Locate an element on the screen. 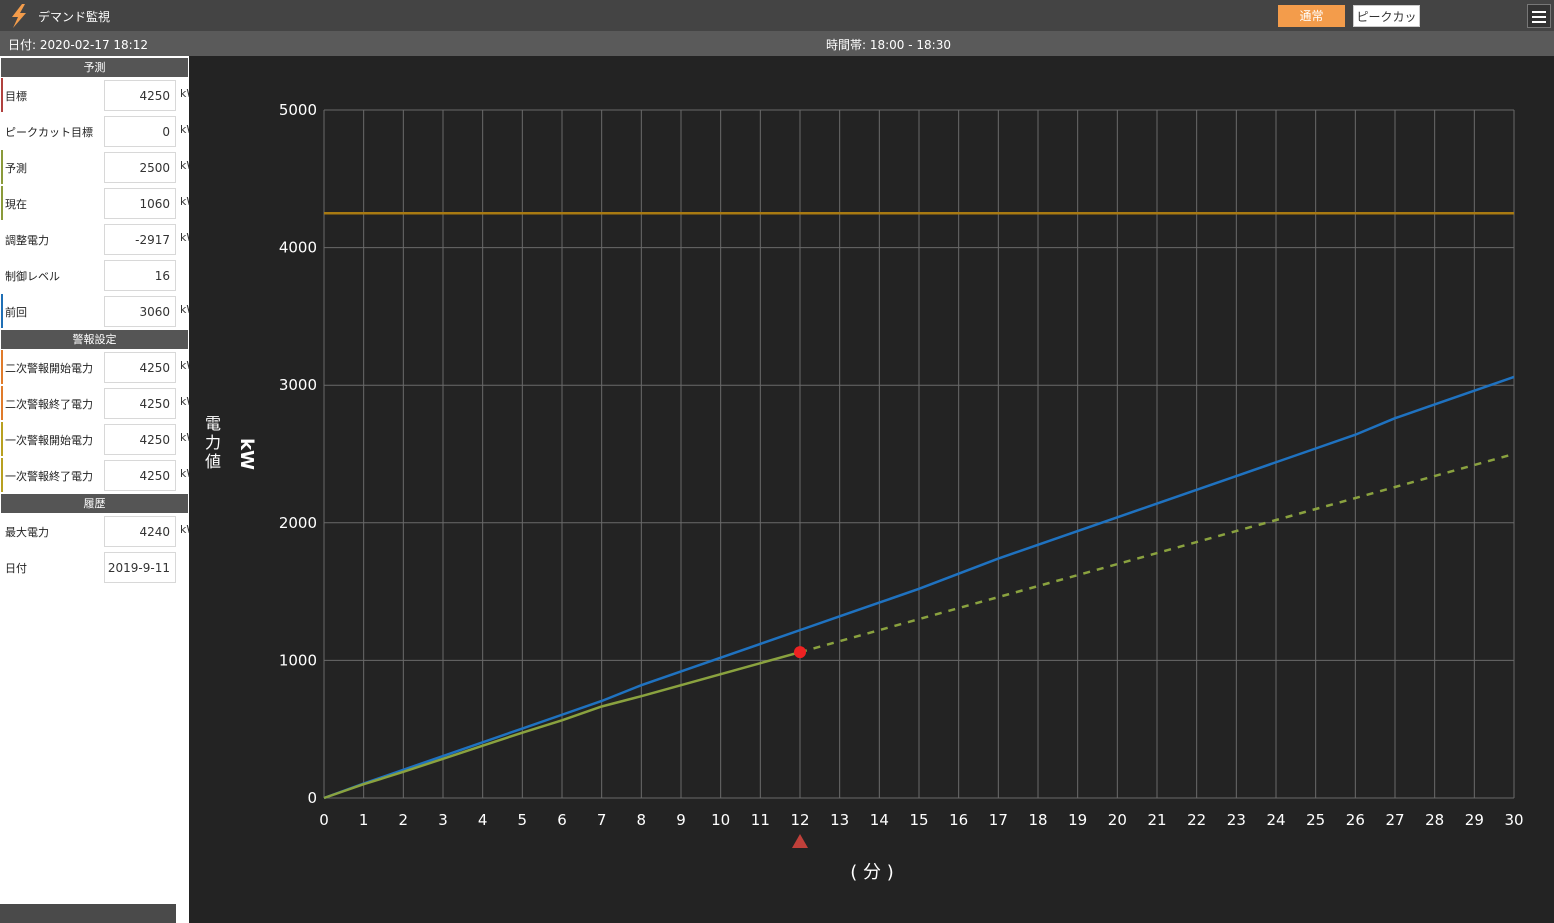 The image size is (1554, 923). row-secondary-alarm-start: 二次警報開始電力 4250 kW is located at coordinates (94, 368).